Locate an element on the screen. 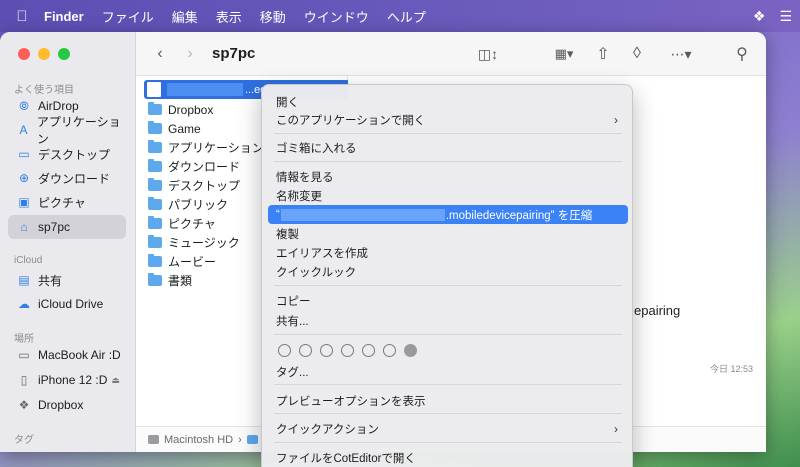 Image resolution: width=800 pixels, height=467 pixels. list-item: ピクチャ is located at coordinates (182, 223).